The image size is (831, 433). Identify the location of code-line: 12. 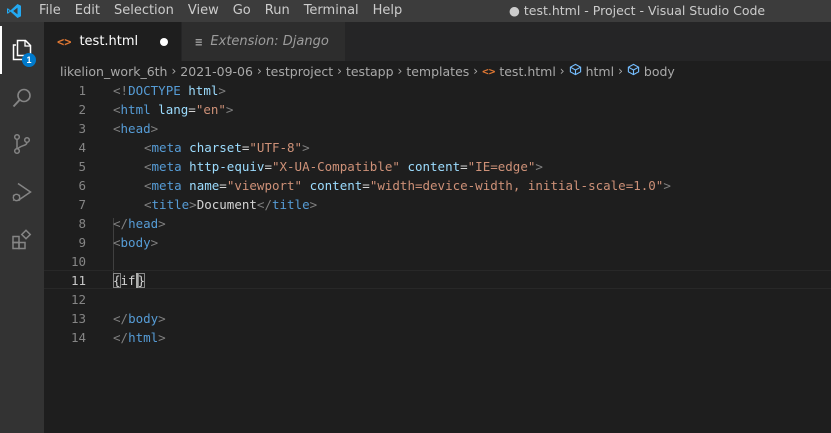
(437, 299).